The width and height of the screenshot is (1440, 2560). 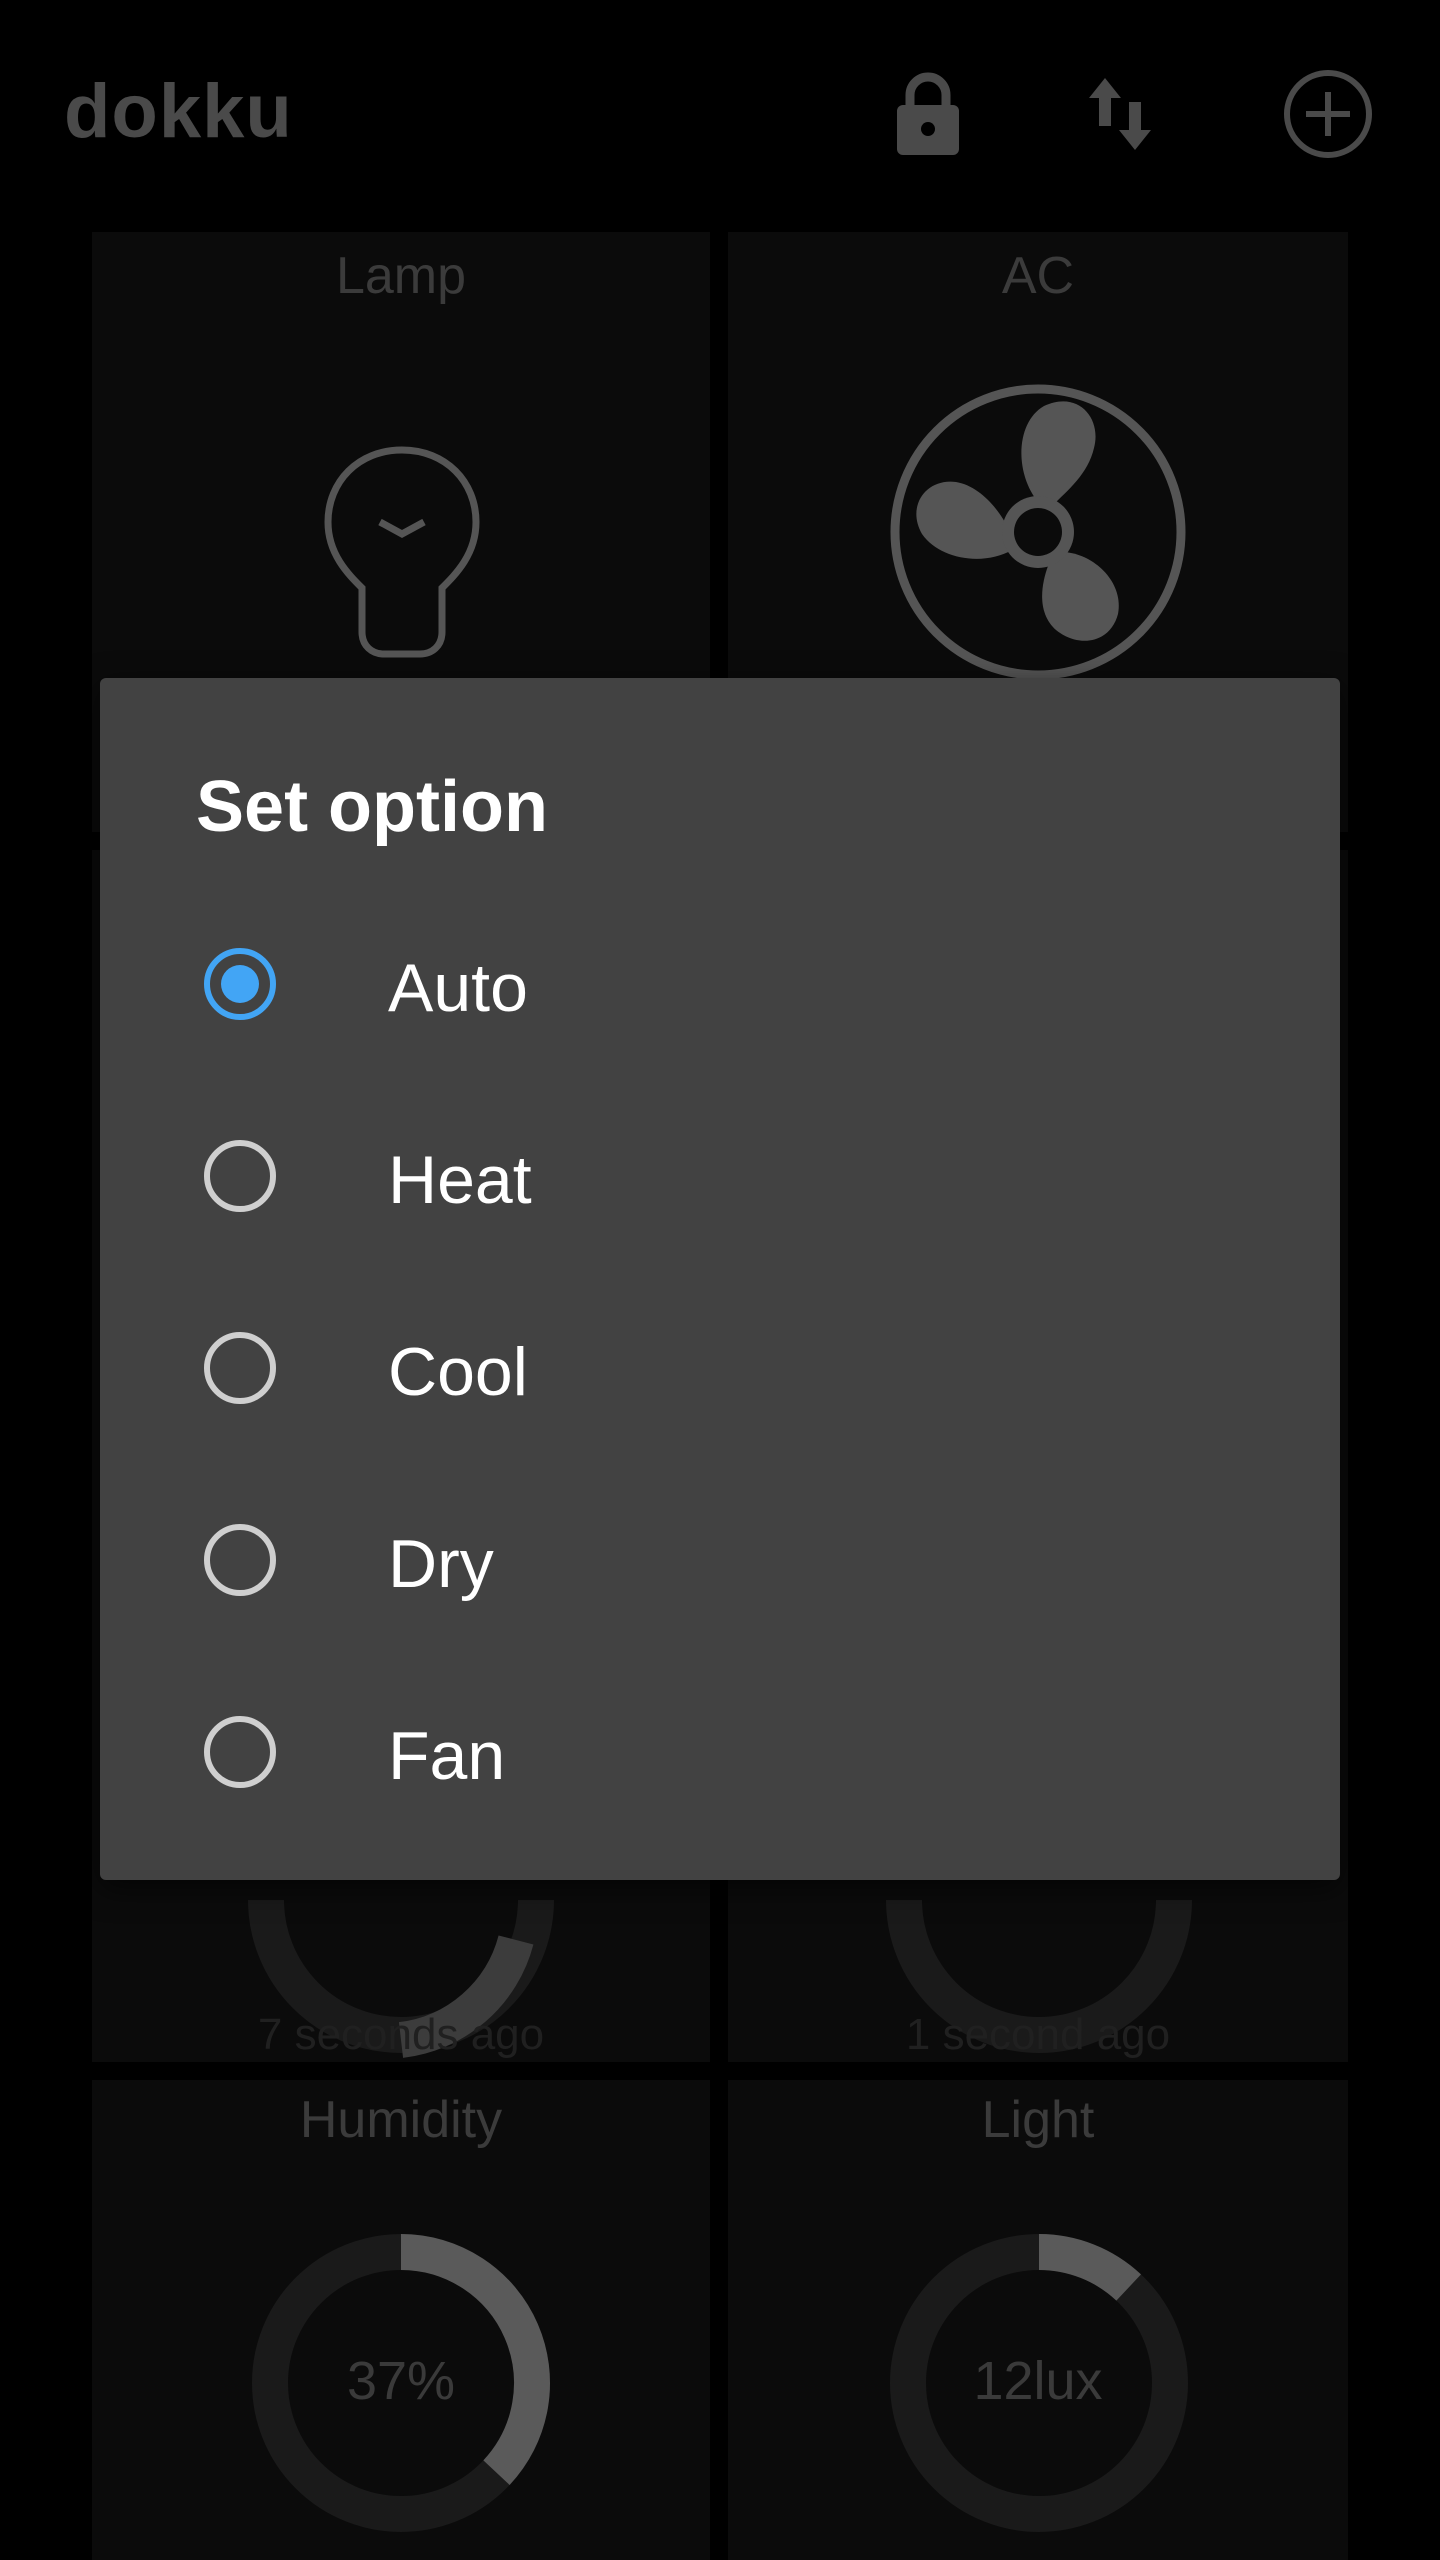 I want to click on widget-title: Lamp, so click(x=401, y=276).